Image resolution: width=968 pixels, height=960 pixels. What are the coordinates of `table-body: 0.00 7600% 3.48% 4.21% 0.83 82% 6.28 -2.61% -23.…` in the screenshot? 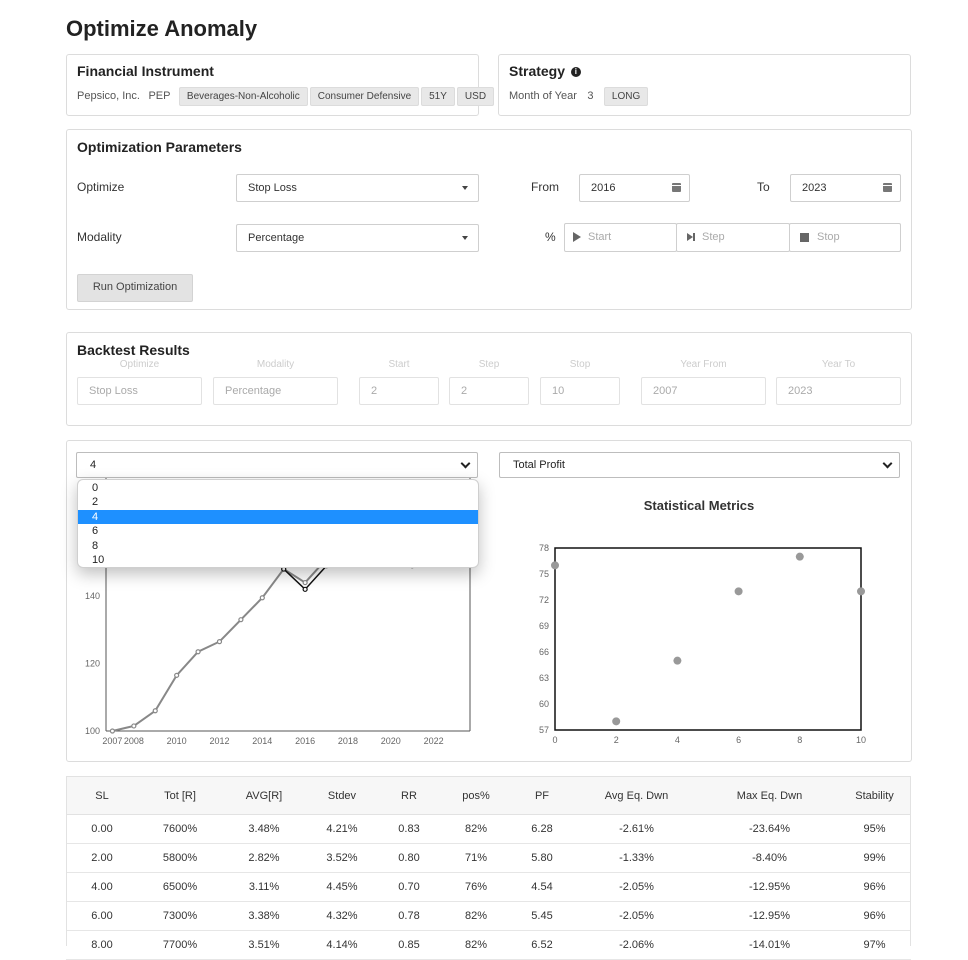 It's located at (488, 887).